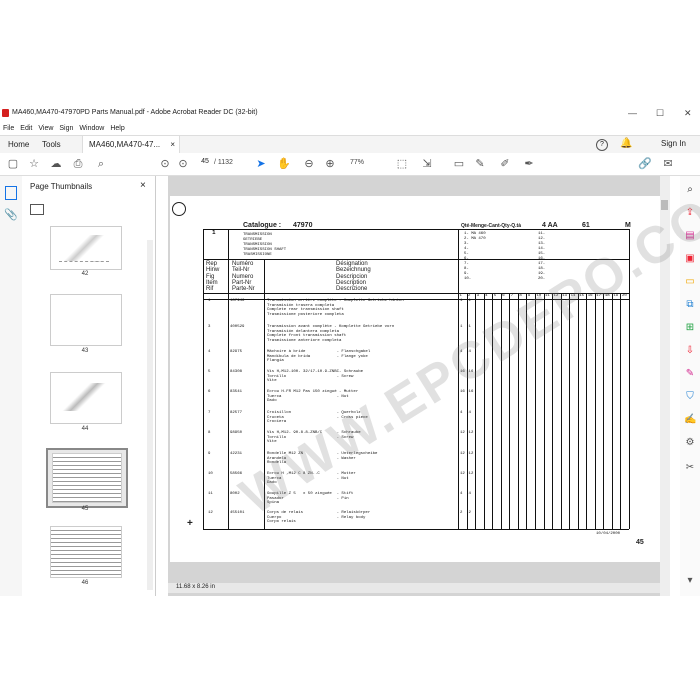  Describe the element at coordinates (281, 522) in the screenshot. I see `row-description: Corpo relais` at that location.